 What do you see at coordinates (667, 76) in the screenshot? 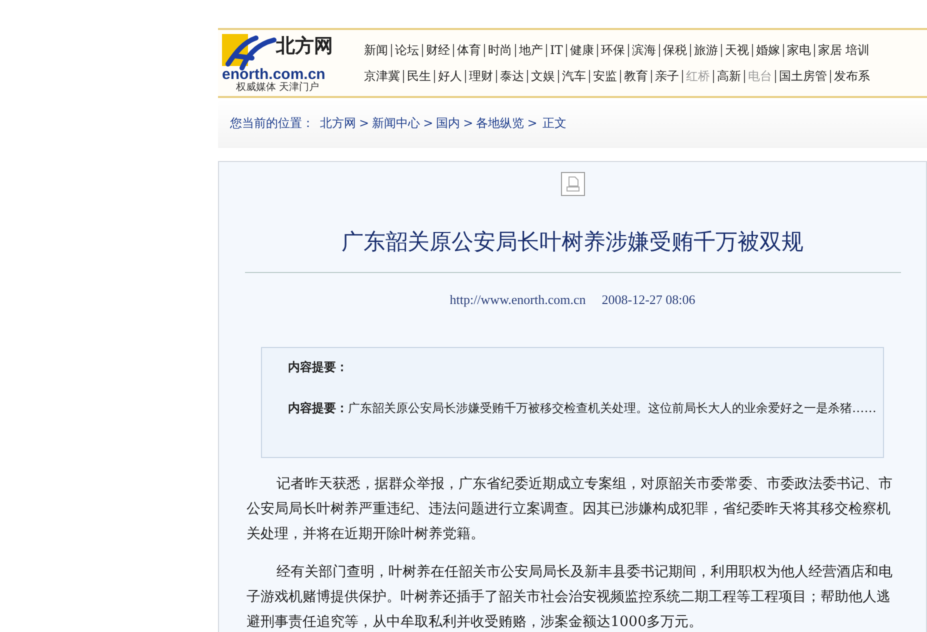
I see `nav-link: 亲子` at bounding box center [667, 76].